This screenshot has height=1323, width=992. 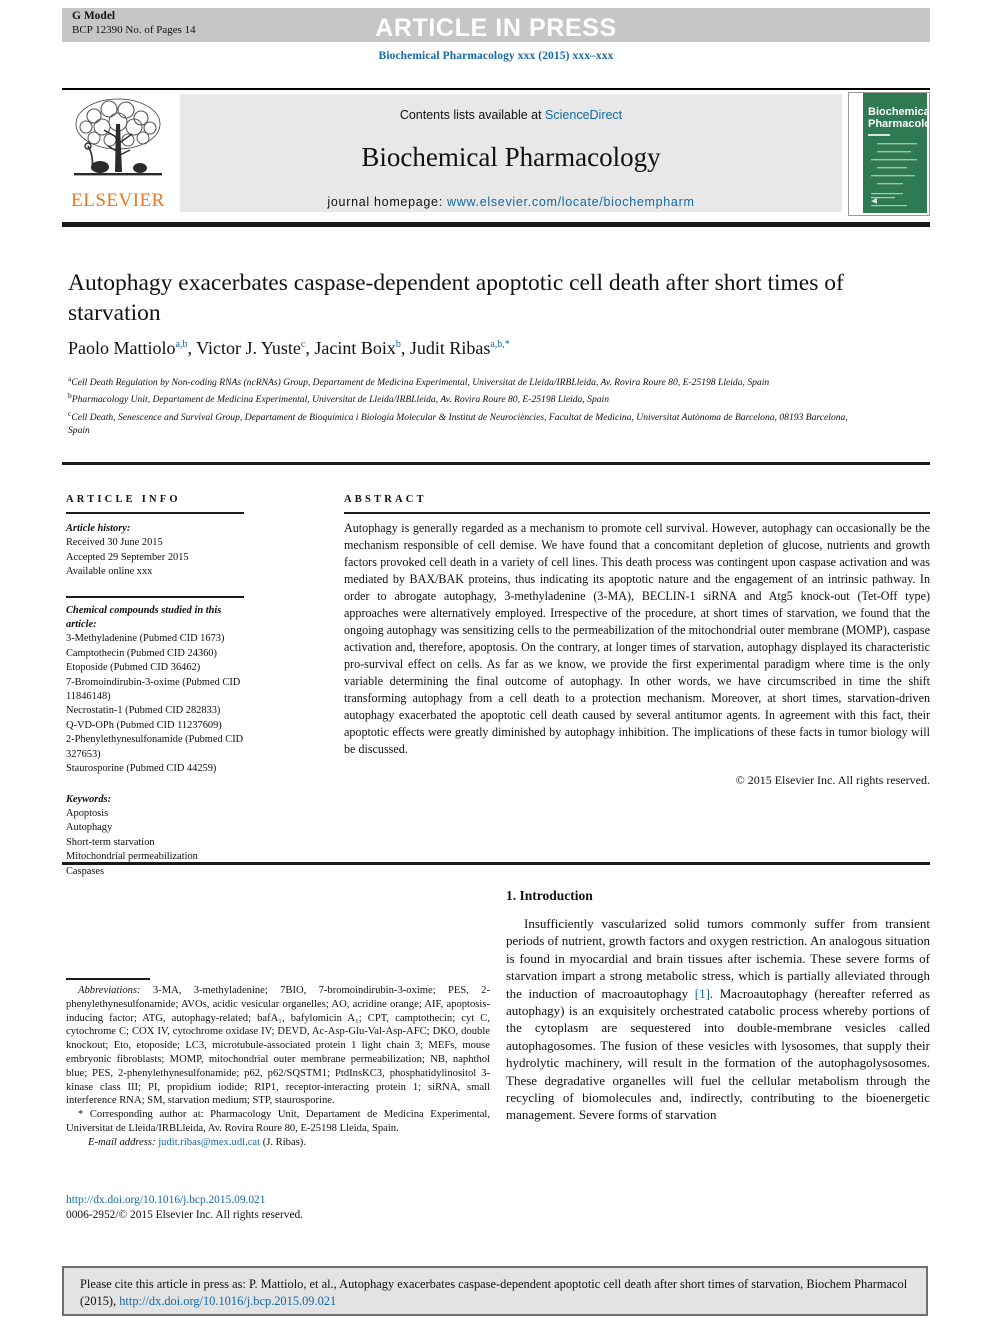 What do you see at coordinates (122, 348) in the screenshot?
I see `author-name: Paolo Mattiolo` at bounding box center [122, 348].